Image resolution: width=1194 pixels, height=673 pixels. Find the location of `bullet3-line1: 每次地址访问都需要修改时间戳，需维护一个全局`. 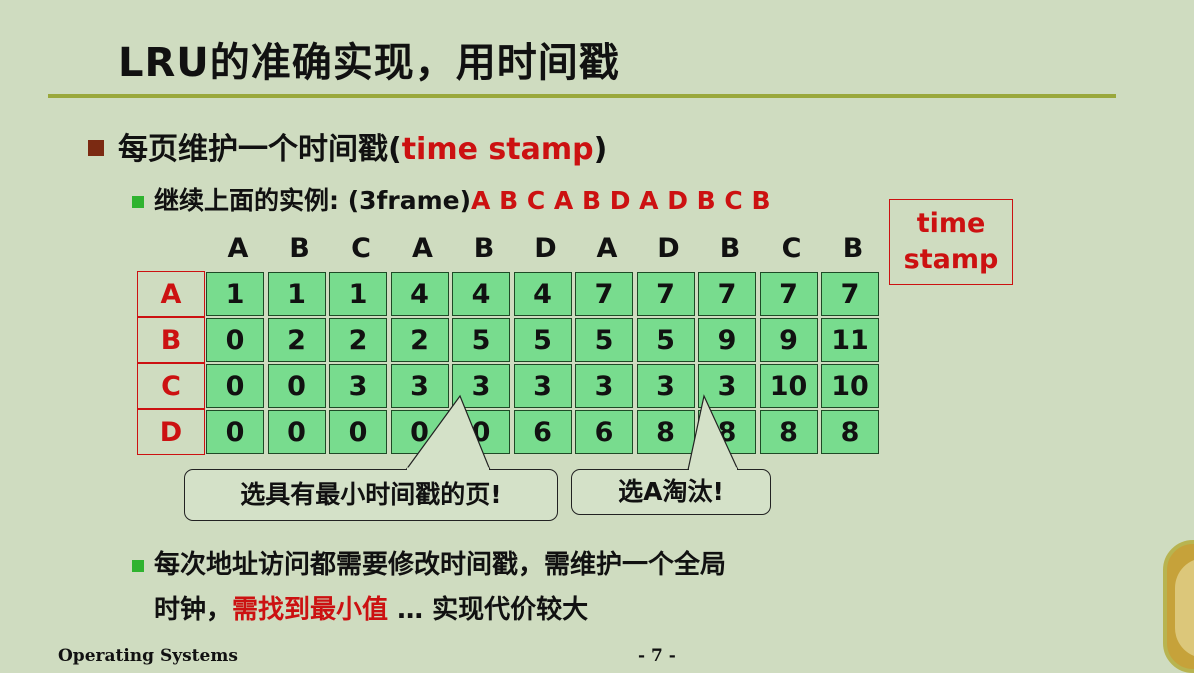

bullet3-line1: 每次地址访问都需要修改时间戳，需维护一个全局 is located at coordinates (429, 565).